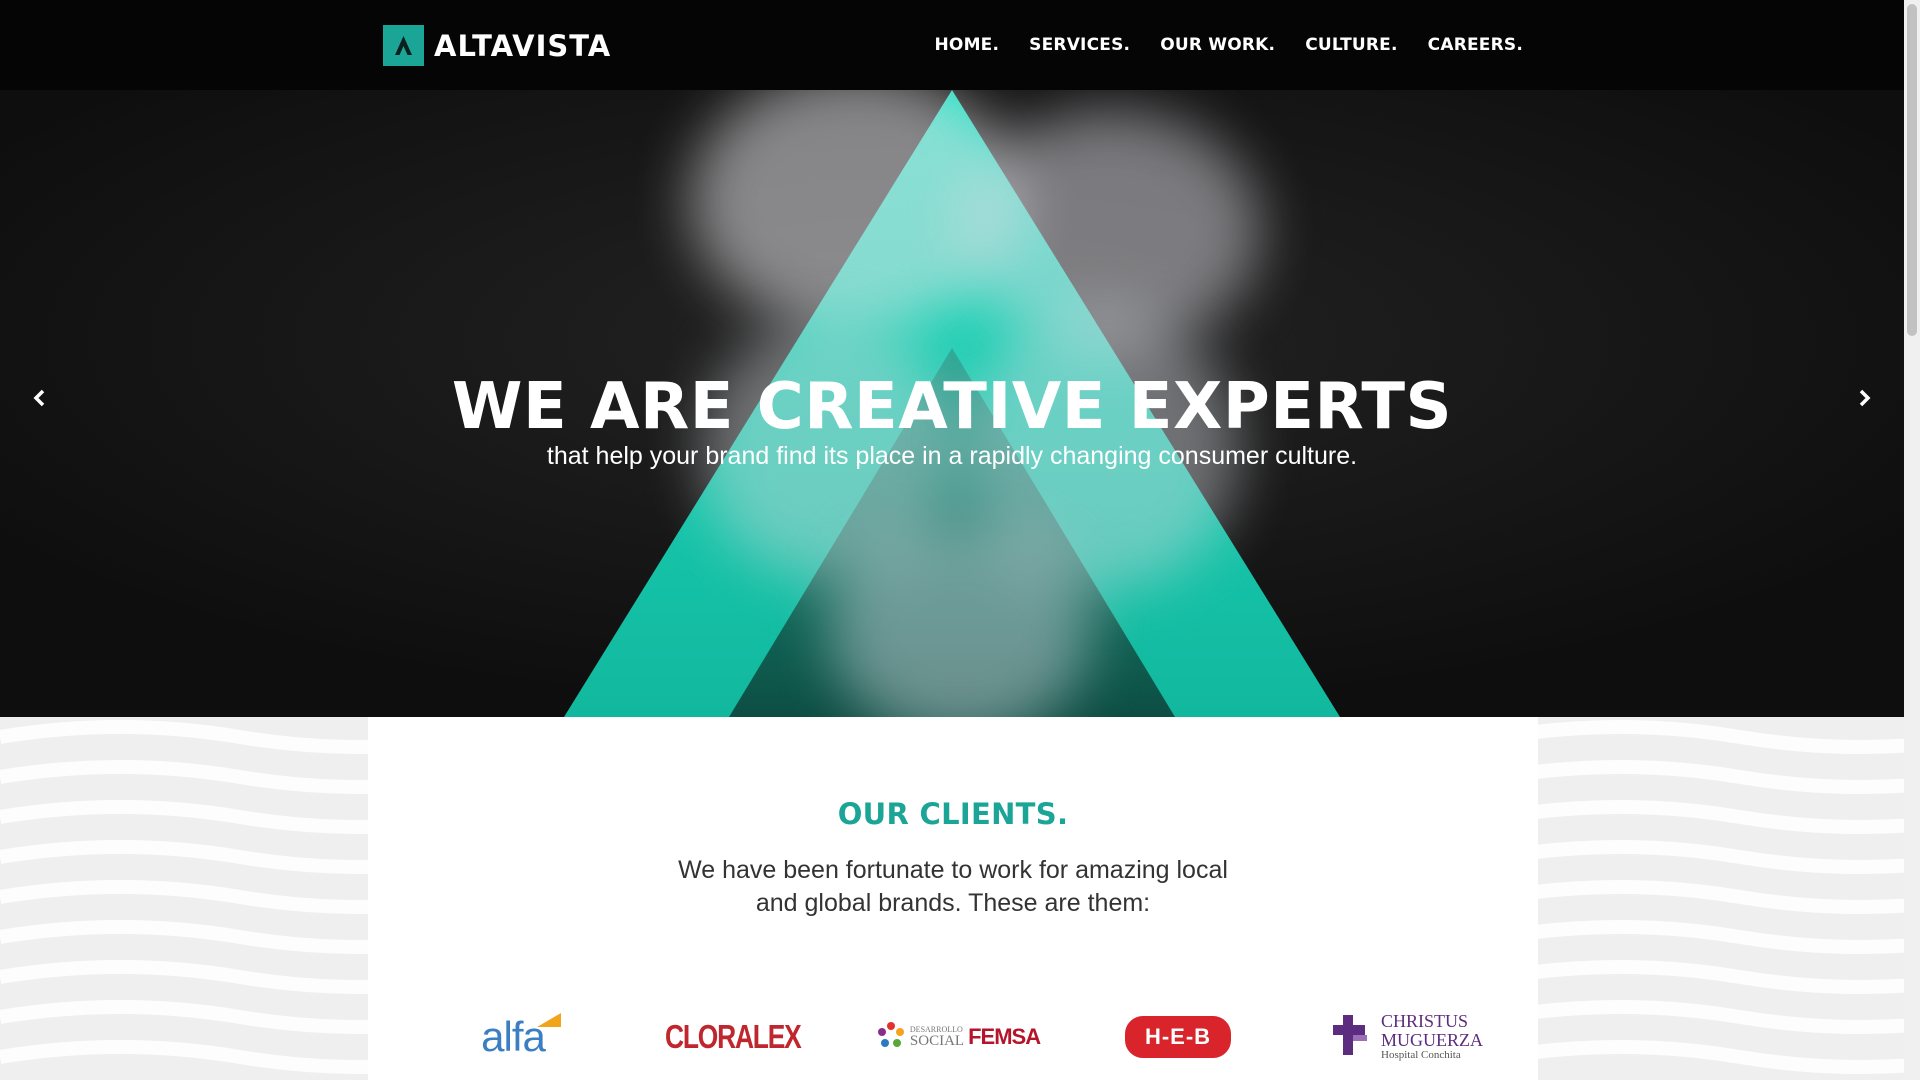 The image size is (1920, 1080). What do you see at coordinates (1408, 1037) in the screenshot?
I see `client-logo-christus-muguerza: CHRISTUS MUGUERZA Hospital Conchita` at bounding box center [1408, 1037].